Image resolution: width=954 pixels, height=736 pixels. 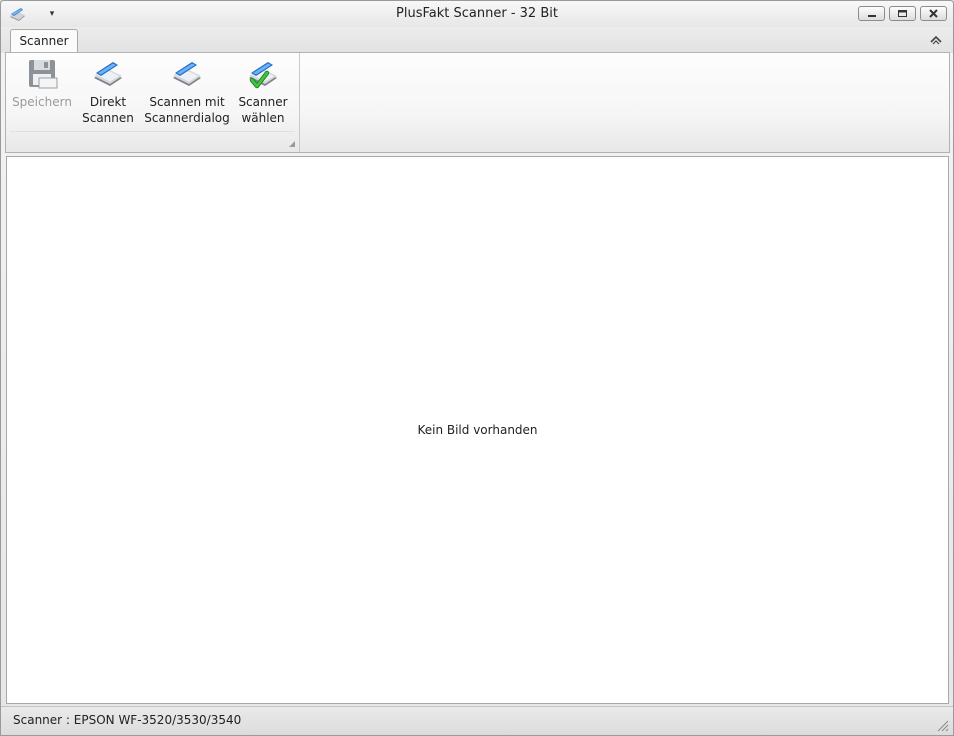 What do you see at coordinates (187, 93) in the screenshot?
I see `scan-with-dialog-button: Scannen mit Scannerdialog` at bounding box center [187, 93].